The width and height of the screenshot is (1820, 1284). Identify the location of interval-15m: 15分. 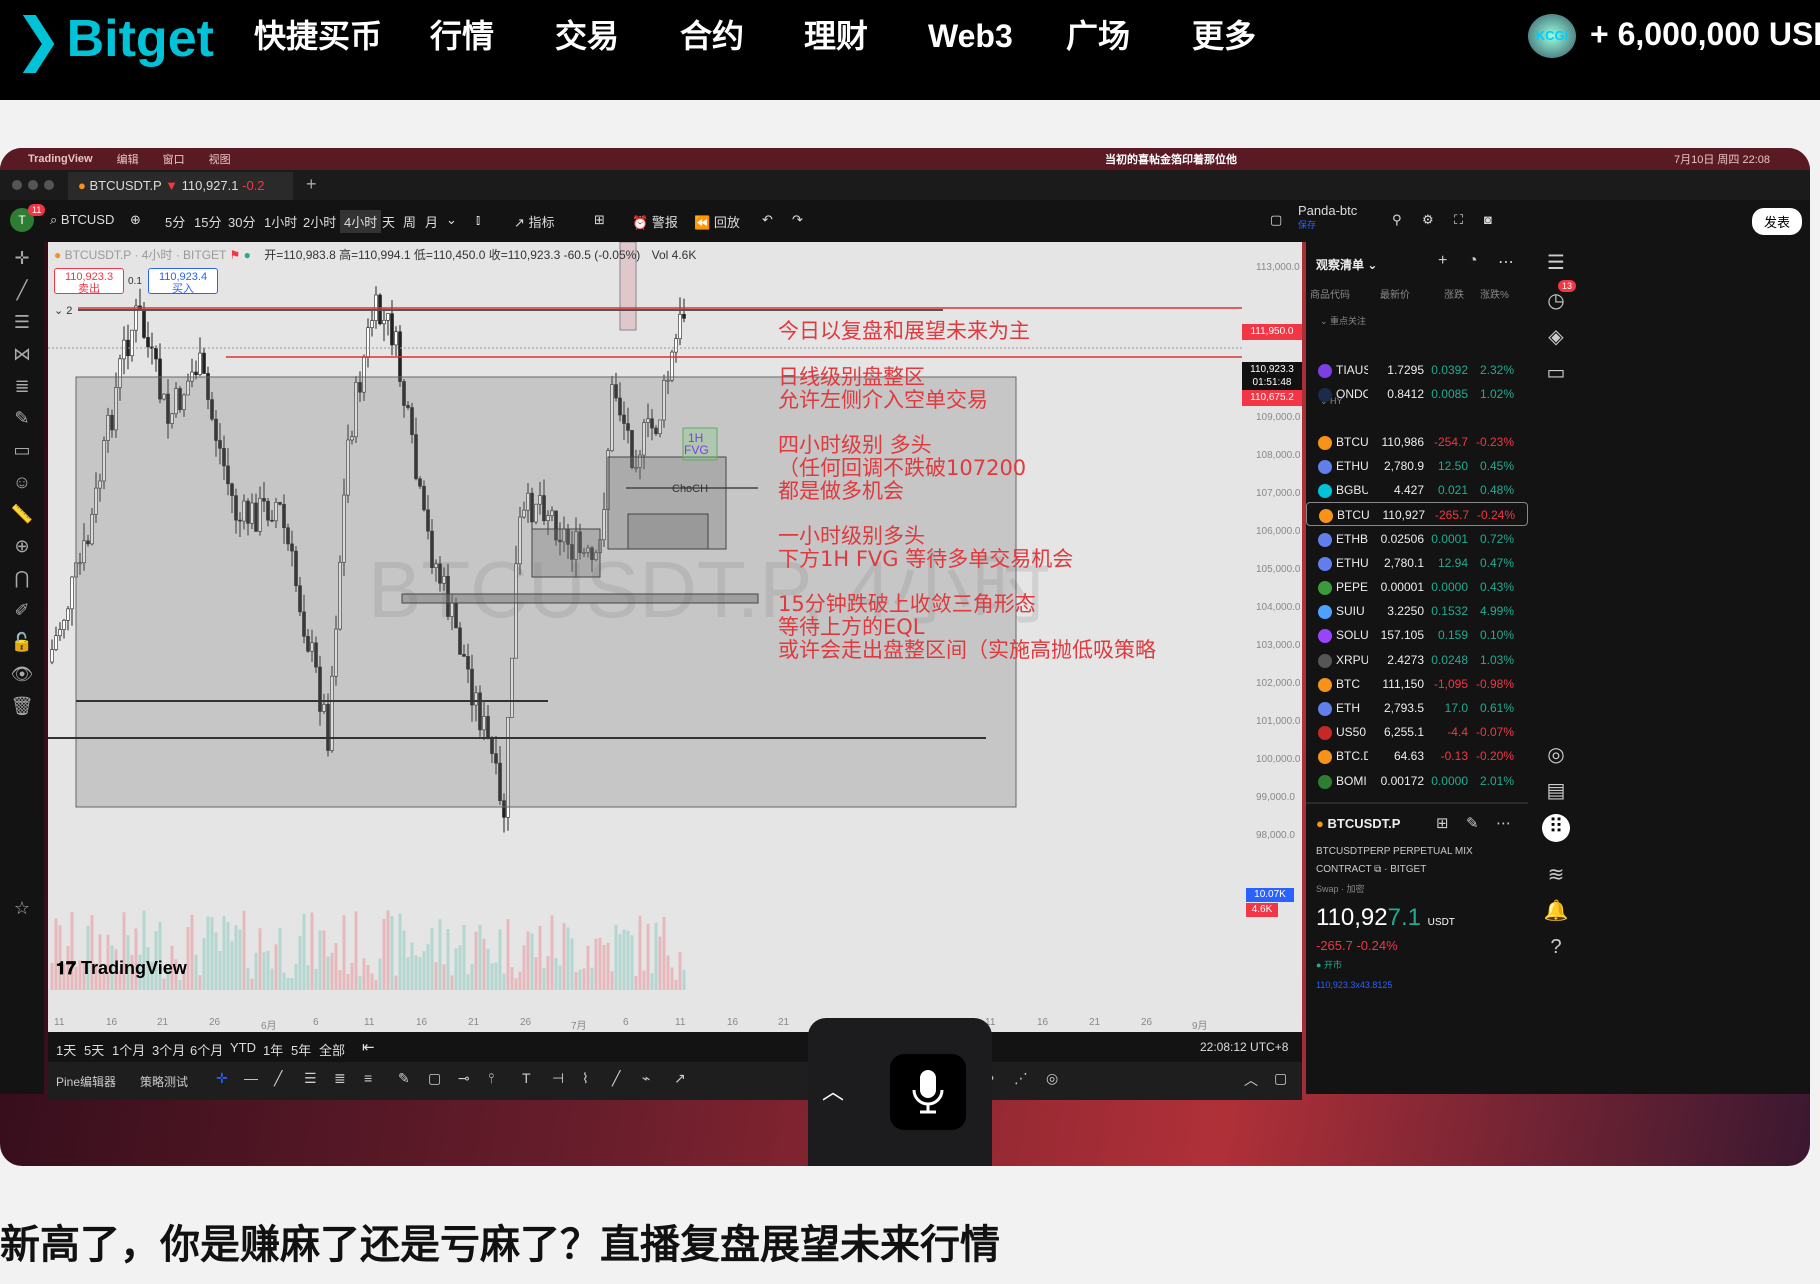
(207, 221).